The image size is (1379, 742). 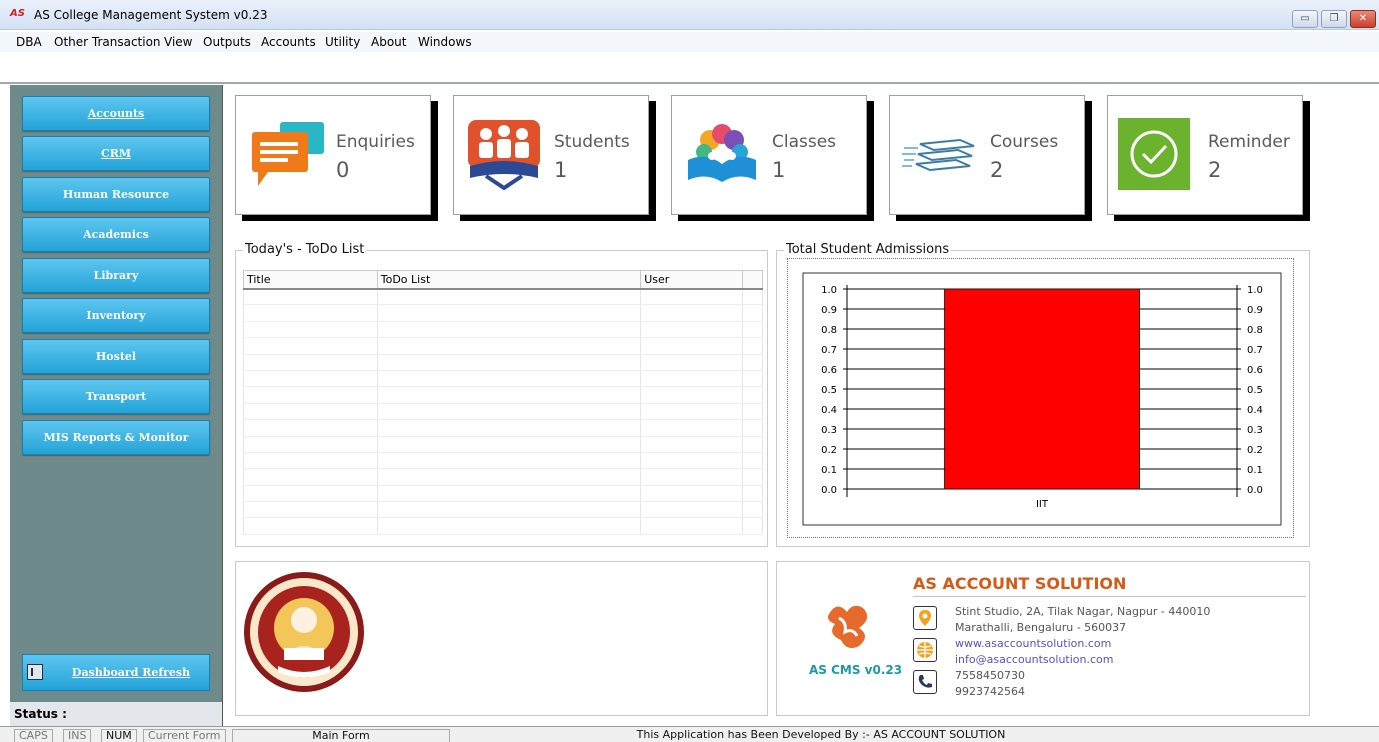 What do you see at coordinates (116, 113) in the screenshot?
I see `nav-accounts-button: Accounts` at bounding box center [116, 113].